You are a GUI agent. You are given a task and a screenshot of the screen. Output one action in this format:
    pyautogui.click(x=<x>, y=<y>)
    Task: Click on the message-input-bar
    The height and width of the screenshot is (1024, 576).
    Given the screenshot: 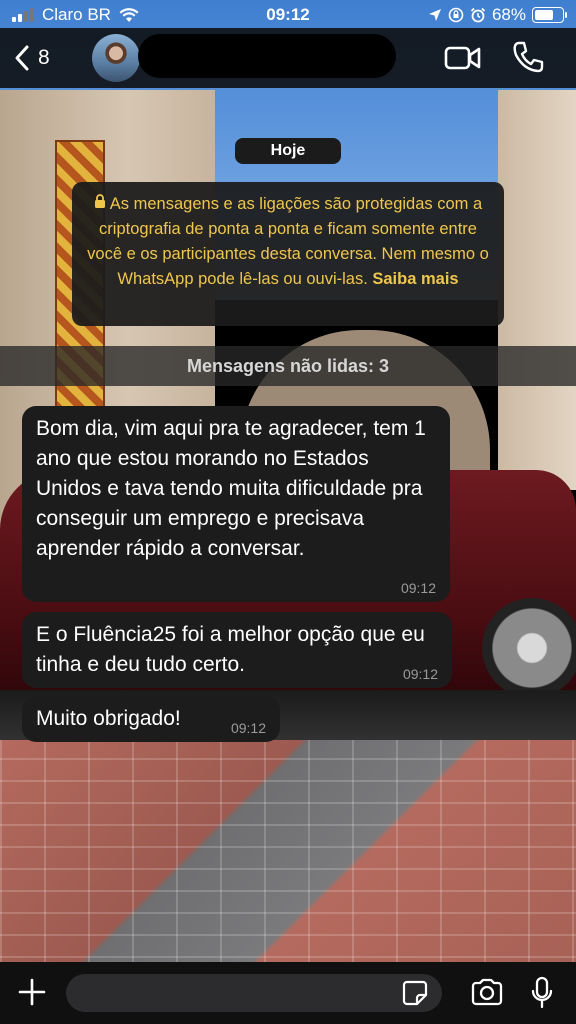 What is the action you would take?
    pyautogui.click(x=288, y=993)
    